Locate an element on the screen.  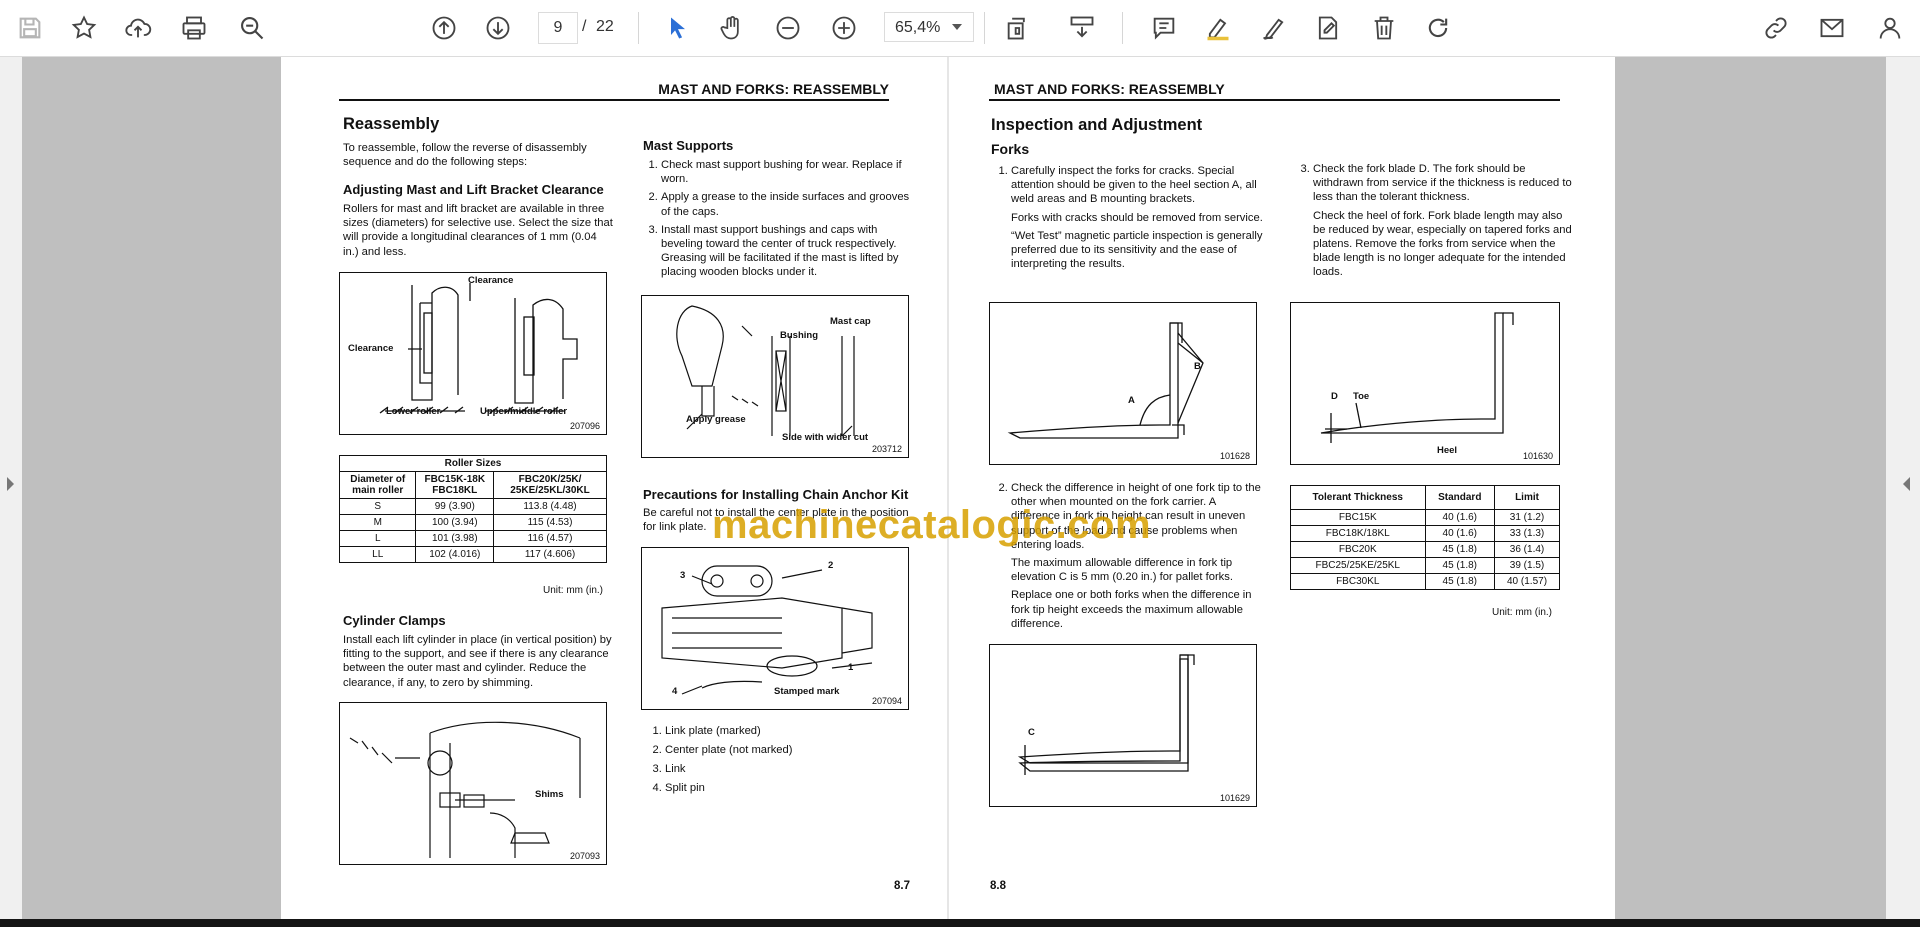
table-cell: L is located at coordinates (377, 538).